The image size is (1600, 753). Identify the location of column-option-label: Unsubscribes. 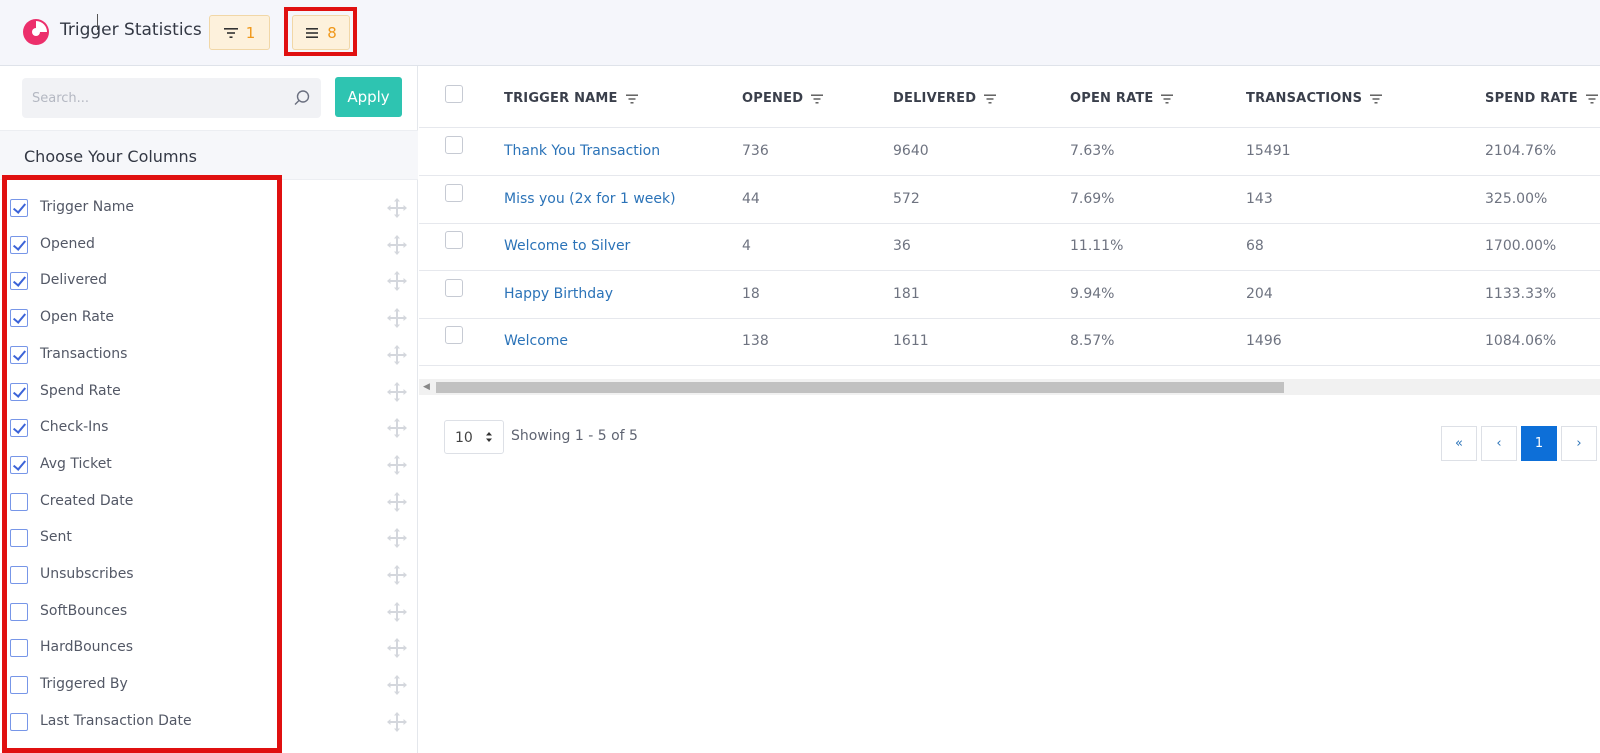
(87, 574).